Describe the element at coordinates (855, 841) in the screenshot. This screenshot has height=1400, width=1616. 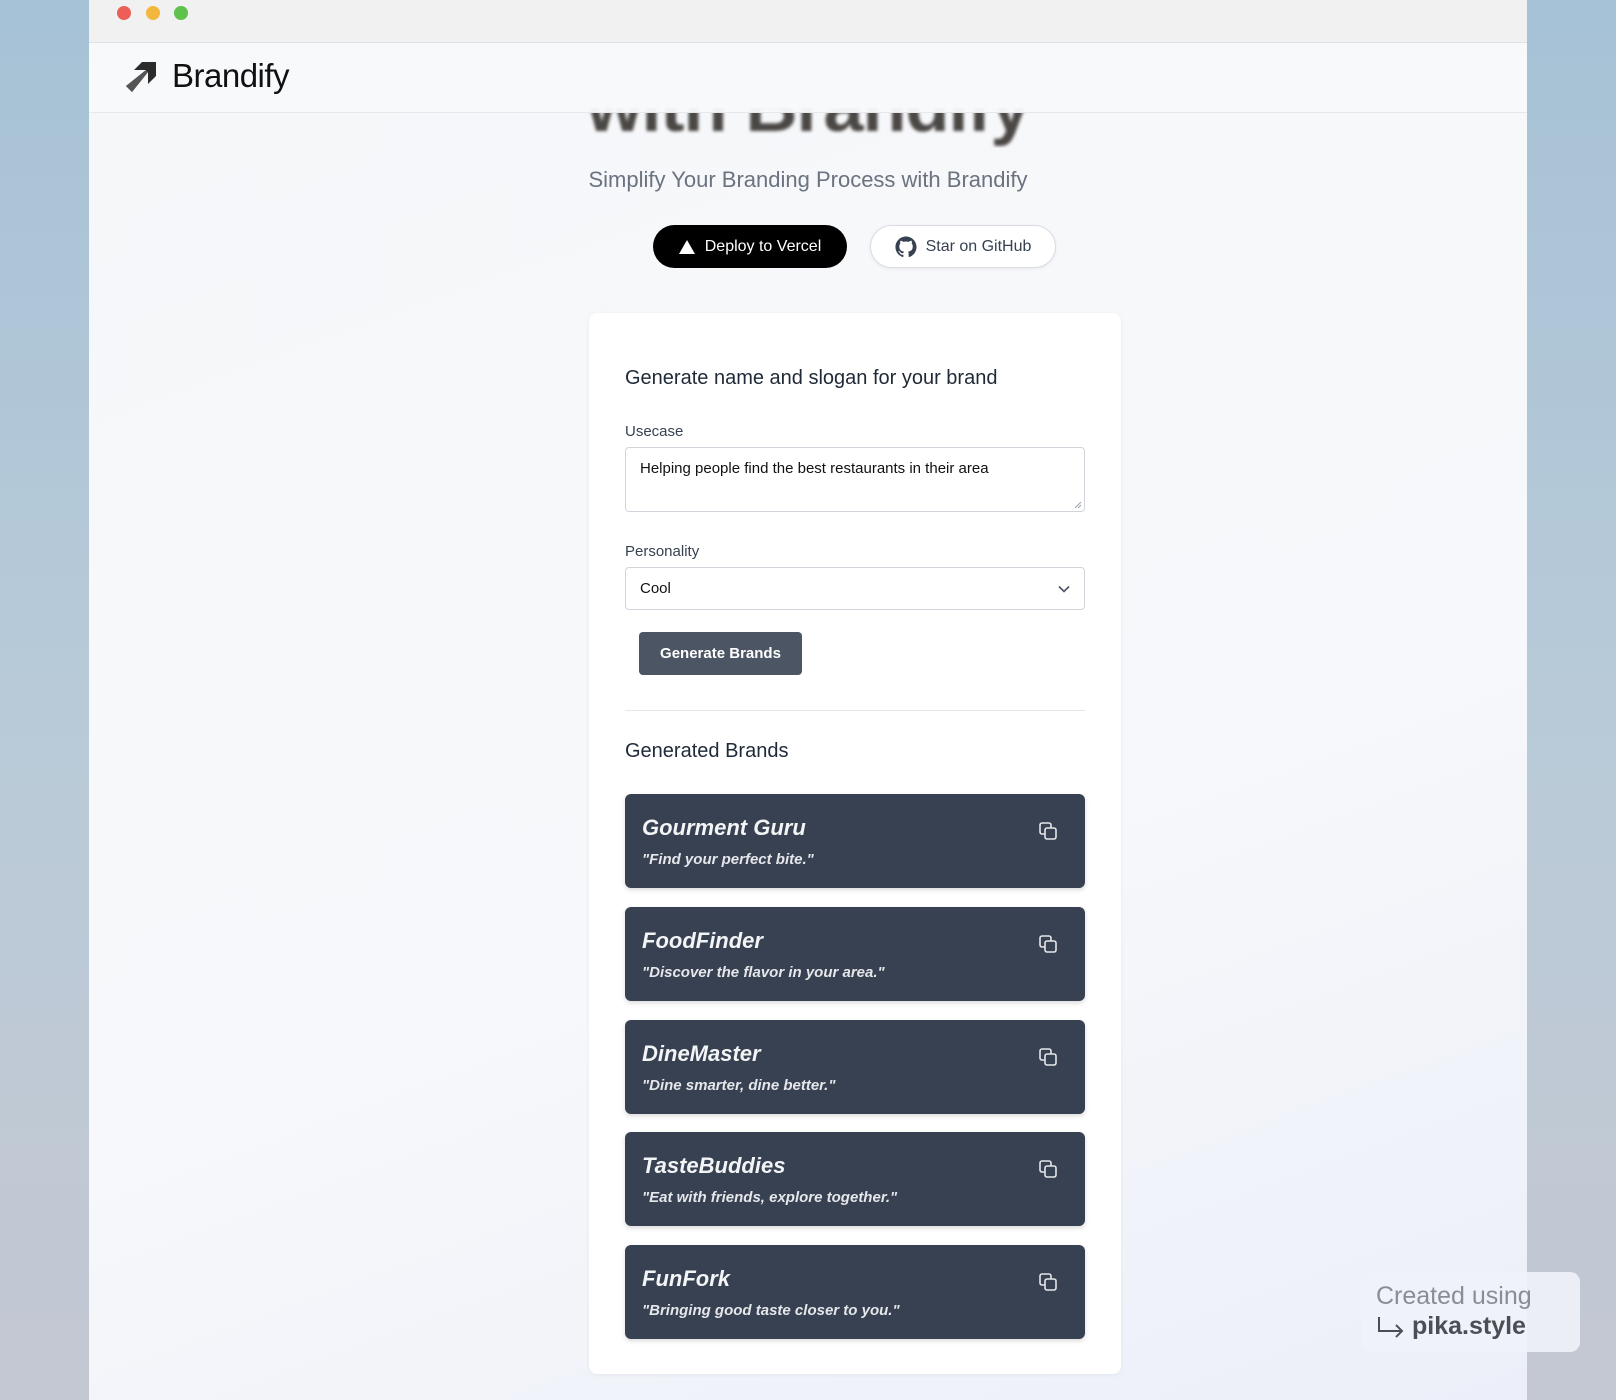
I see `brand-card: Gourment Guru "Find your perfect bite."` at that location.